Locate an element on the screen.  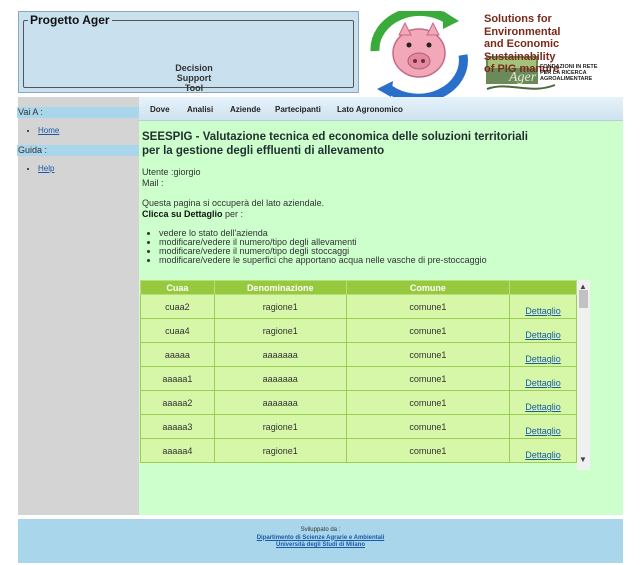
intro-bold: Clicca su Dettaglio is located at coordinates (182, 214).